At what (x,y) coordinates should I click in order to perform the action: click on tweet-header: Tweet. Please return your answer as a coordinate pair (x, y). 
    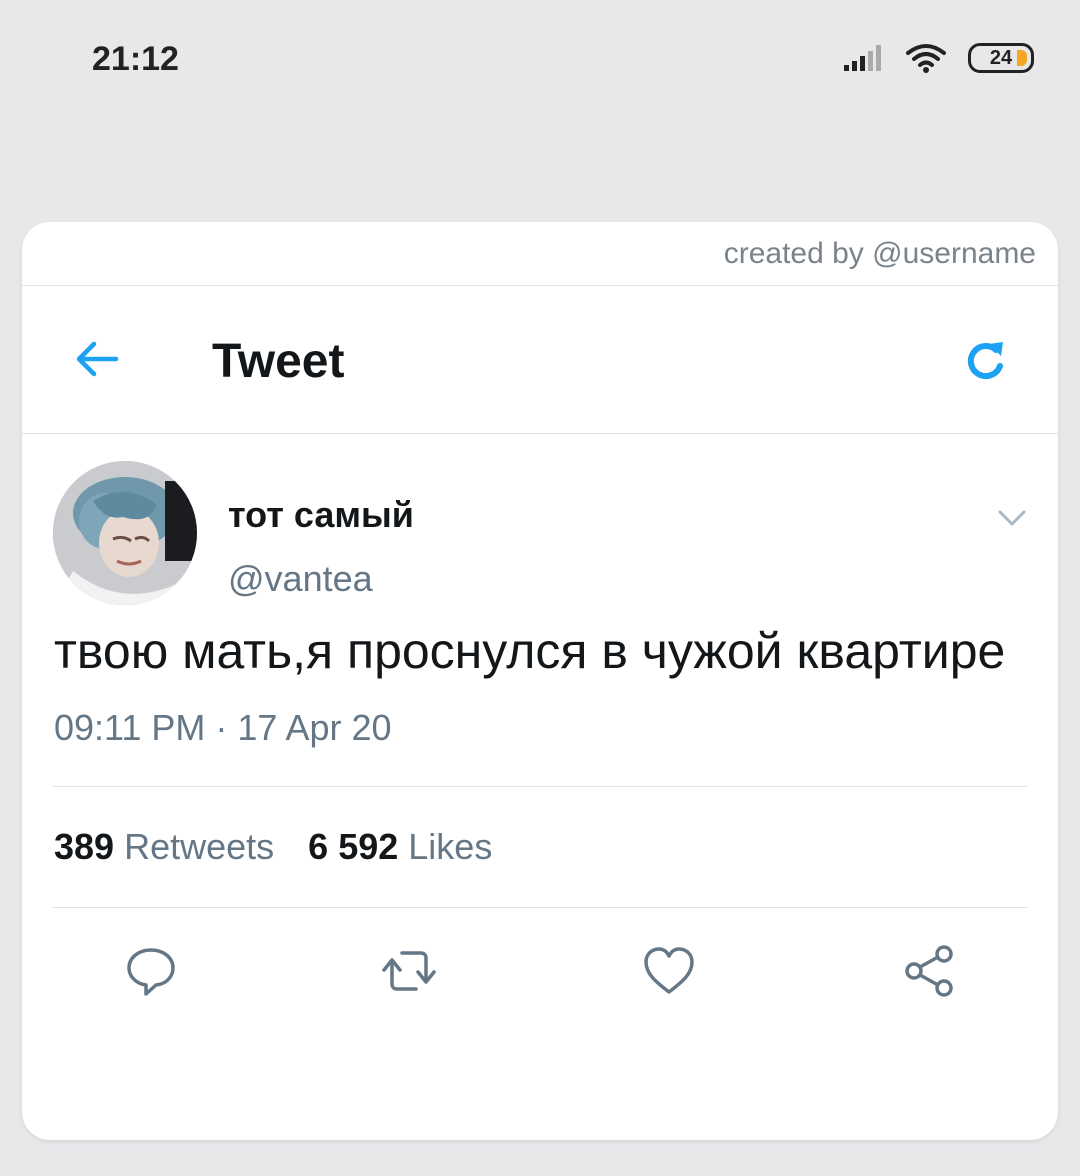
    Looking at the image, I should click on (540, 360).